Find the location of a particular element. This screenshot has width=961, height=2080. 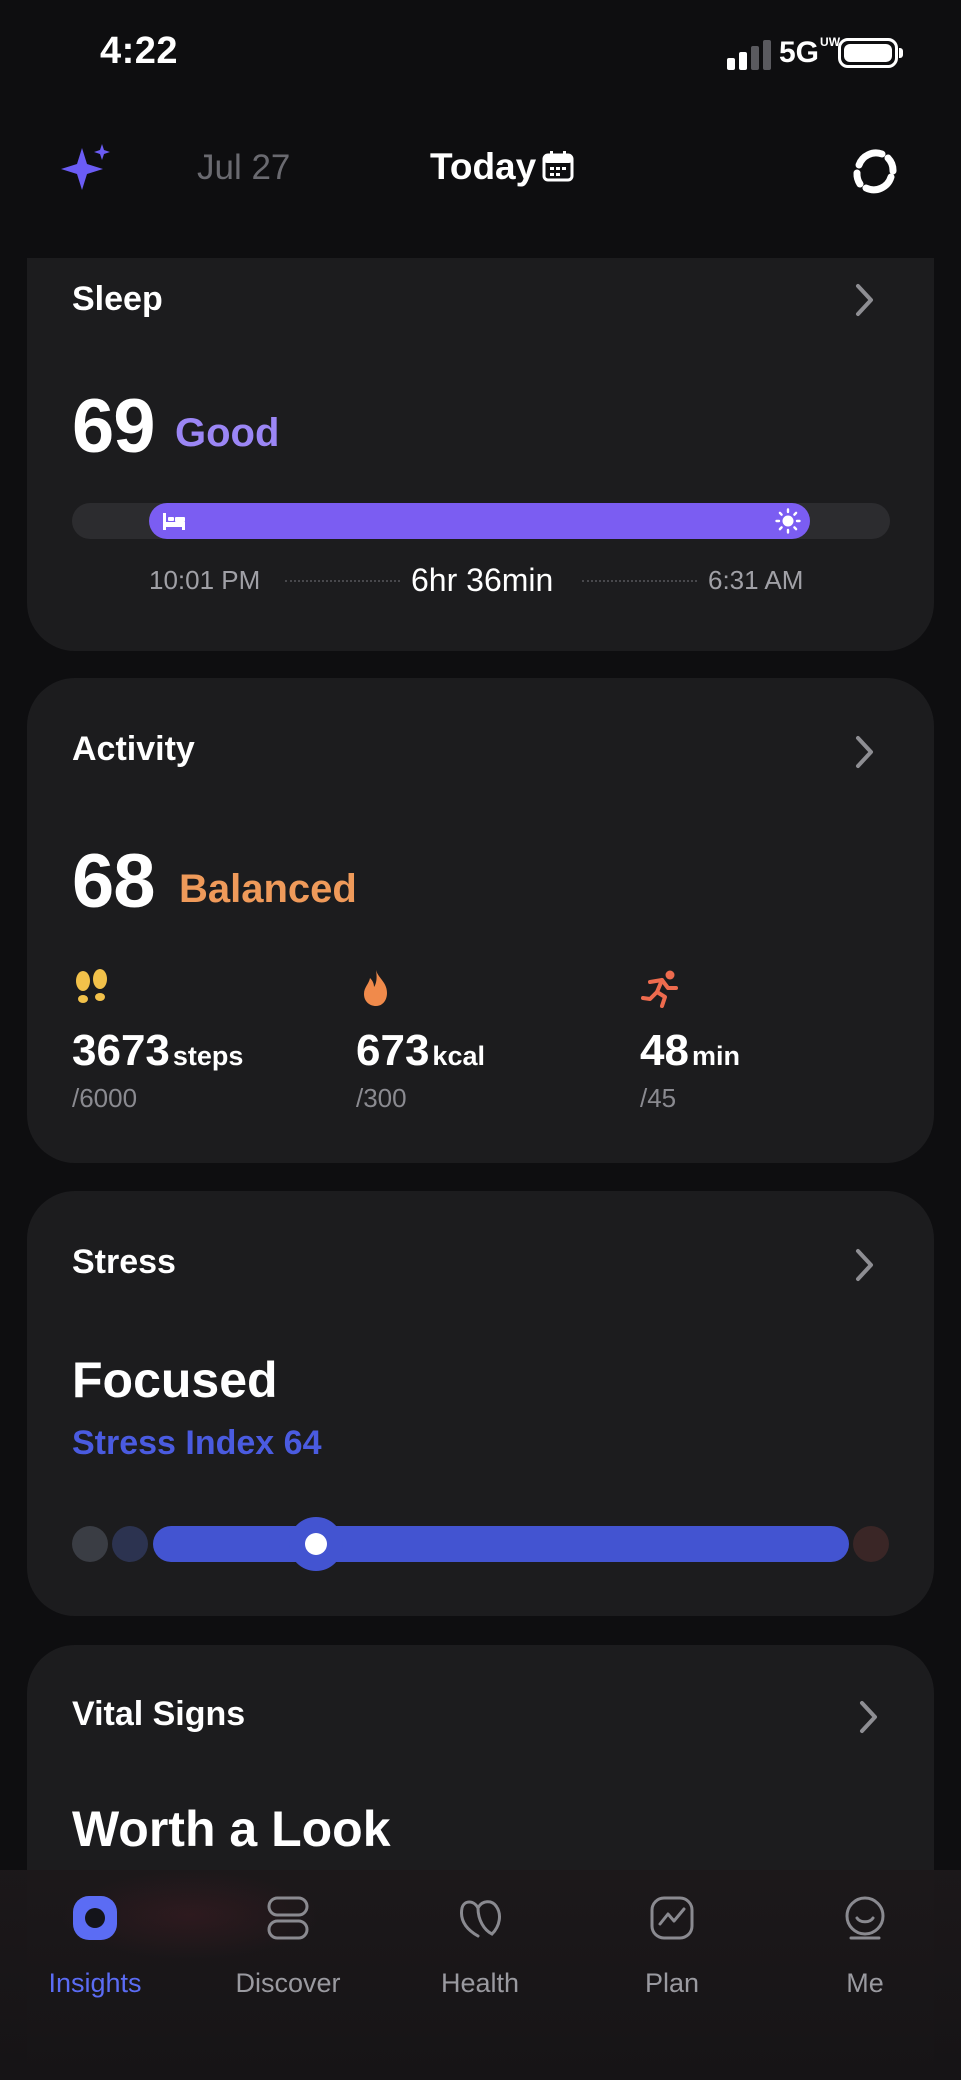

sparkle-icon is located at coordinates (86, 168).